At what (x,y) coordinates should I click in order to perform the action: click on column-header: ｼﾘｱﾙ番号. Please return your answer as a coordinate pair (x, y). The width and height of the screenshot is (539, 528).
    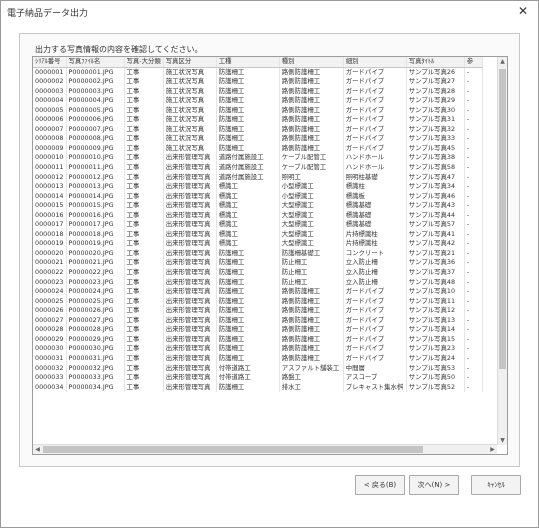
    Looking at the image, I should click on (50, 62).